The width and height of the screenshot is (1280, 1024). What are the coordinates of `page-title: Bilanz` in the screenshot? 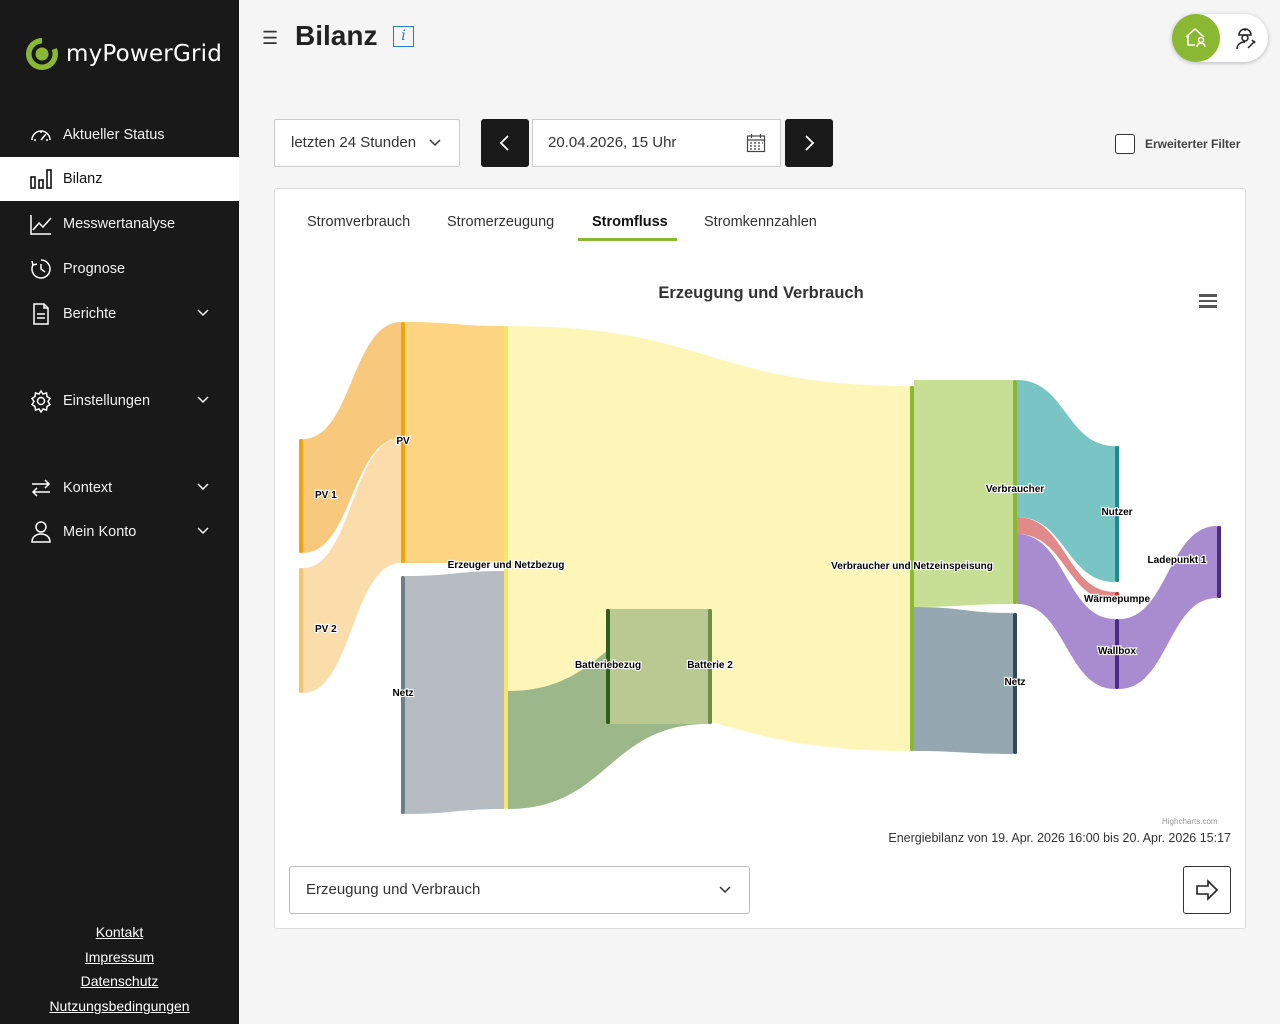 It's located at (336, 35).